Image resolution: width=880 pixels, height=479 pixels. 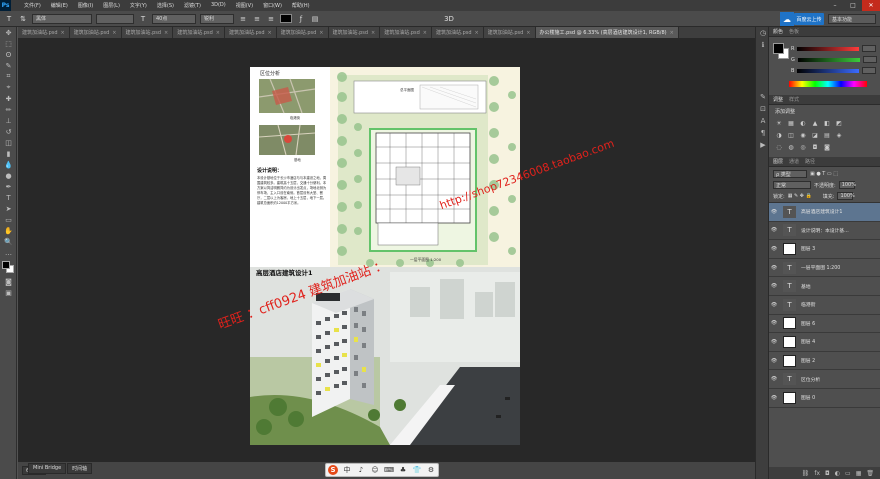 I want to click on stamp-tool-icon: ⊥, so click(x=8, y=120).